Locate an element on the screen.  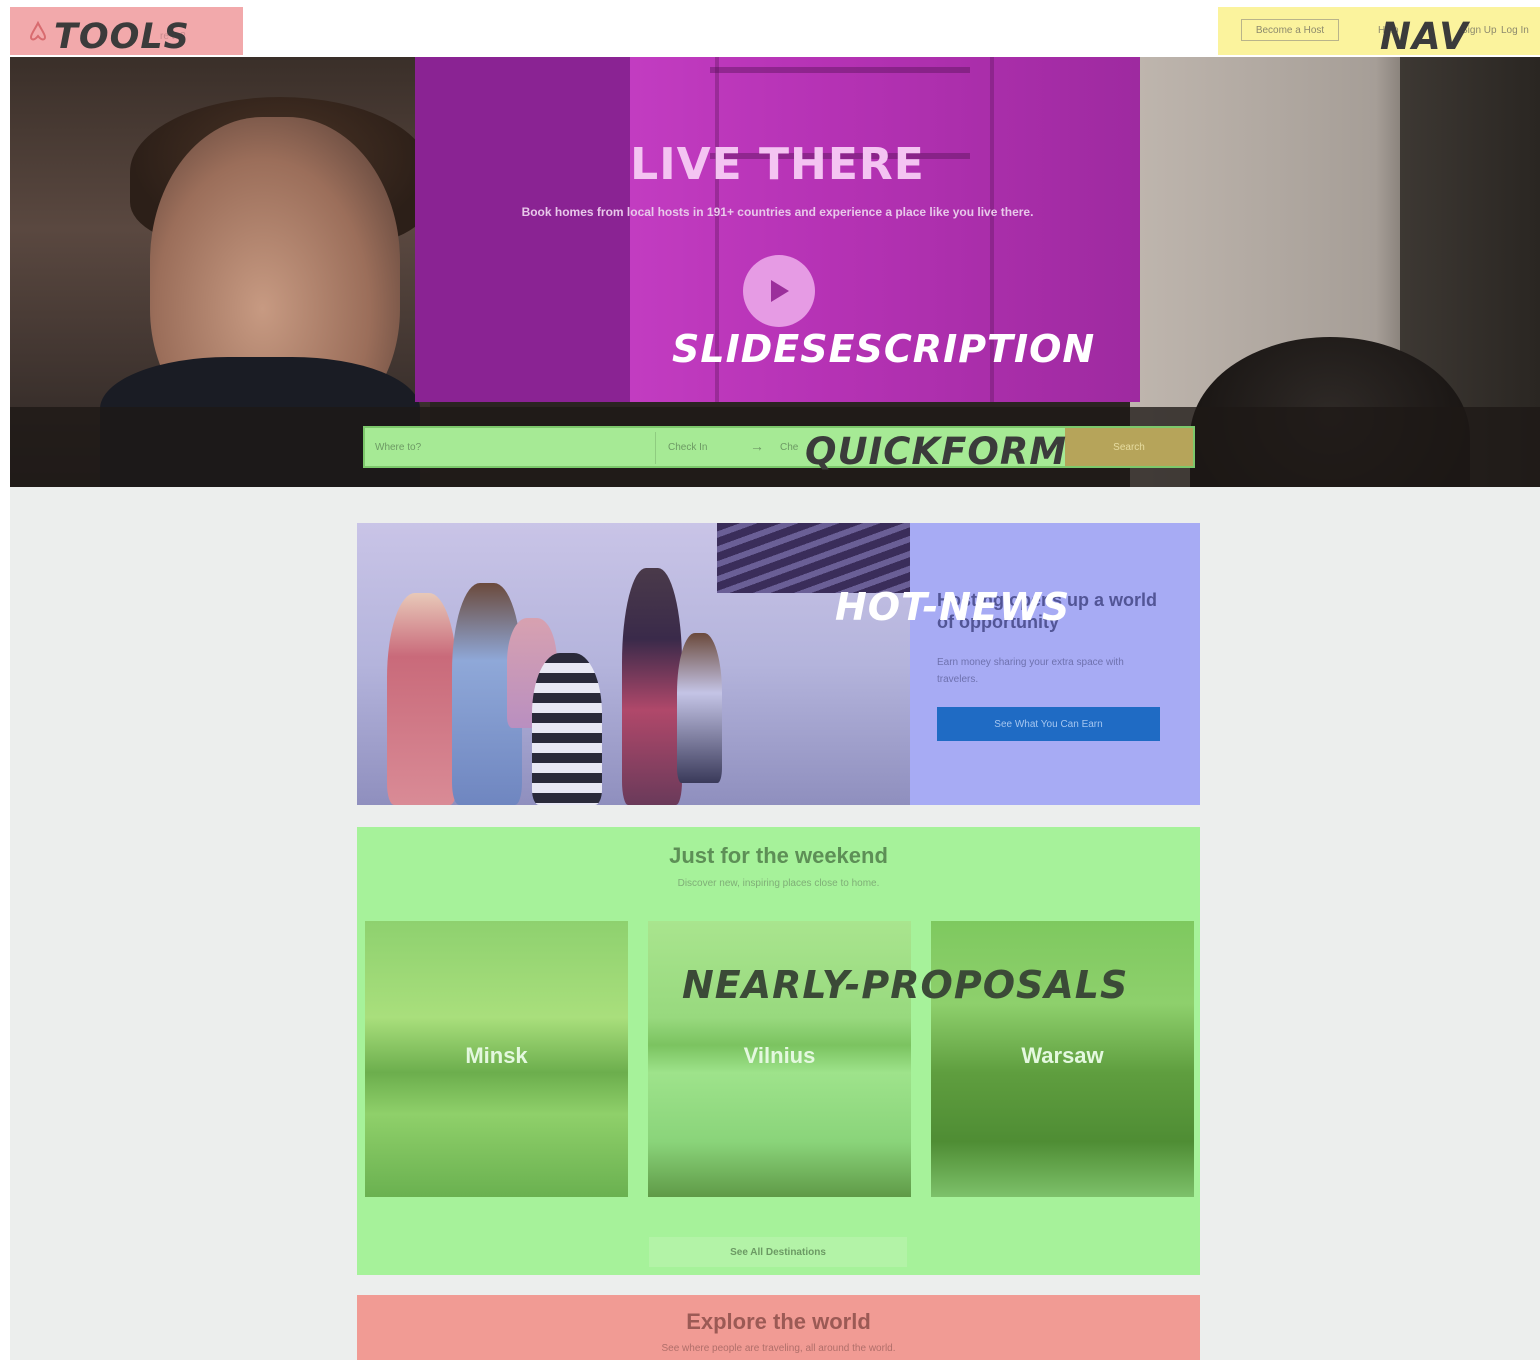
hero-title: LIVE THERE is located at coordinates (777, 164).